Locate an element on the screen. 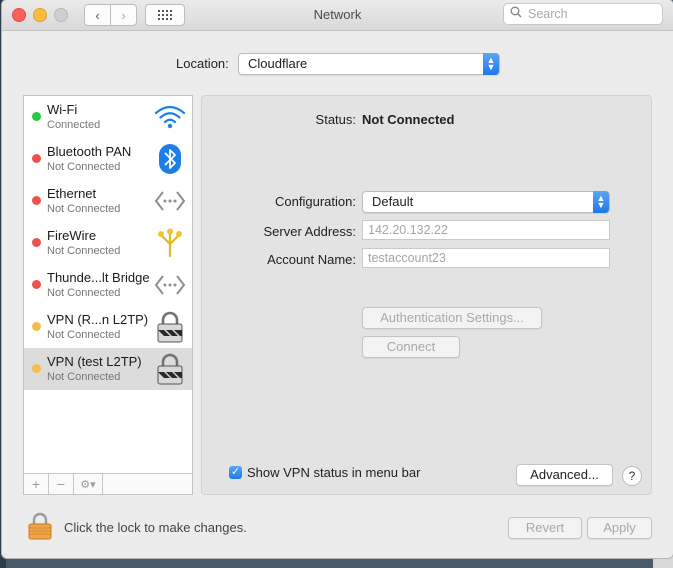  gear-menu-button: ⚙▾ is located at coordinates (88, 484).